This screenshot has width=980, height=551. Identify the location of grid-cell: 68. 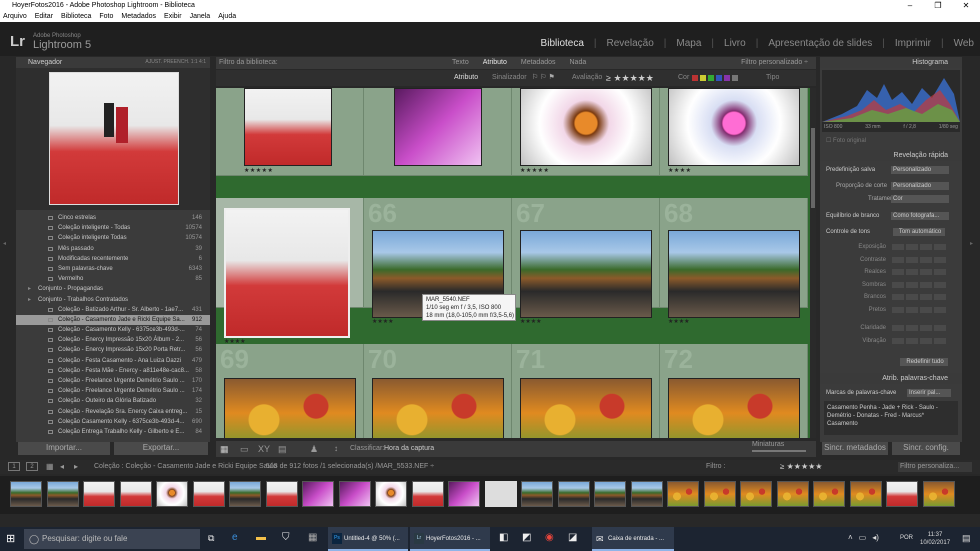
(734, 258).